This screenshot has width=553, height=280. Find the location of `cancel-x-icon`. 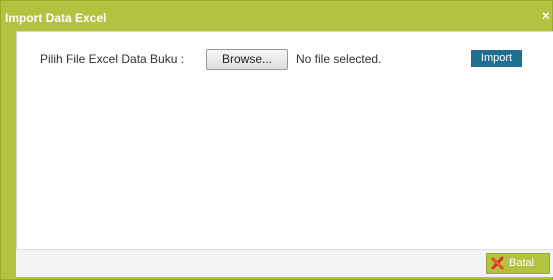

cancel-x-icon is located at coordinates (497, 263).